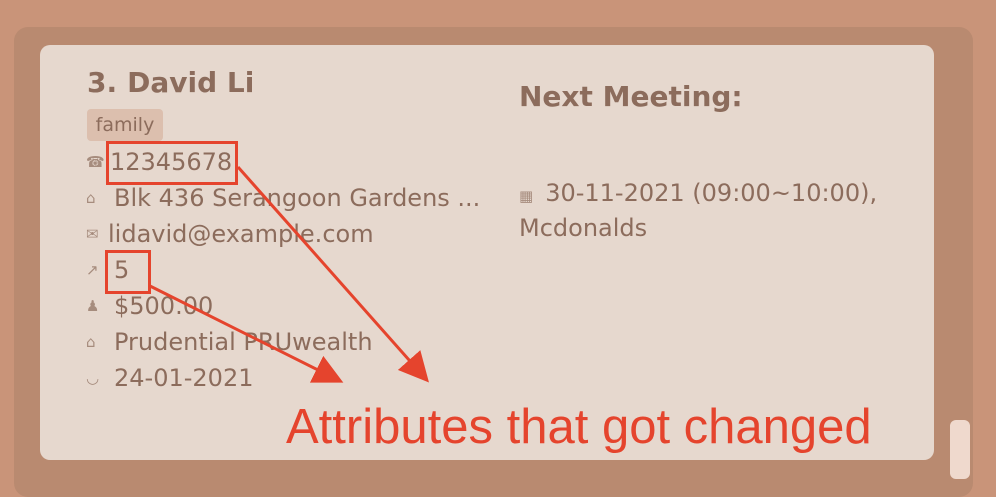  Describe the element at coordinates (164, 306) in the screenshot. I see `income-value: $500.00` at that location.